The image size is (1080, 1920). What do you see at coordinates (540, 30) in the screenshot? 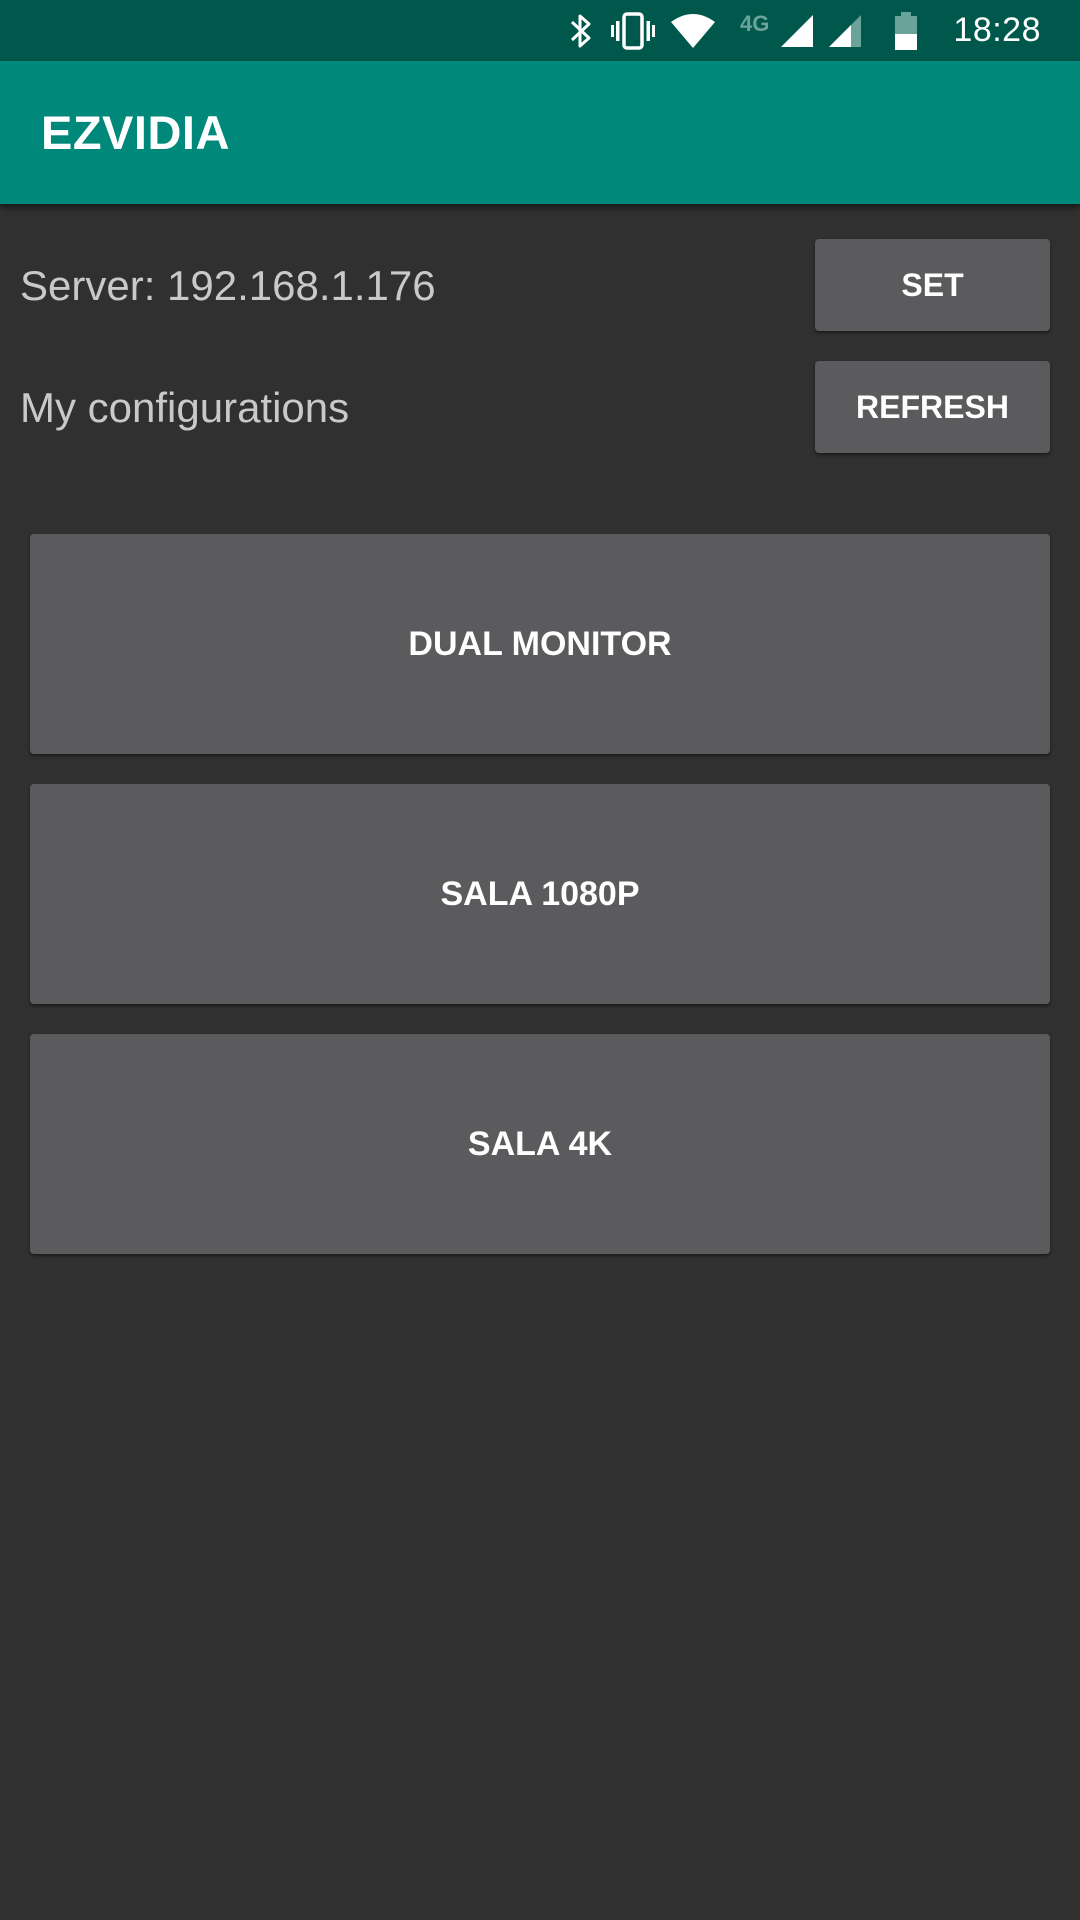
I see `status-bar: 4G 18:28` at bounding box center [540, 30].